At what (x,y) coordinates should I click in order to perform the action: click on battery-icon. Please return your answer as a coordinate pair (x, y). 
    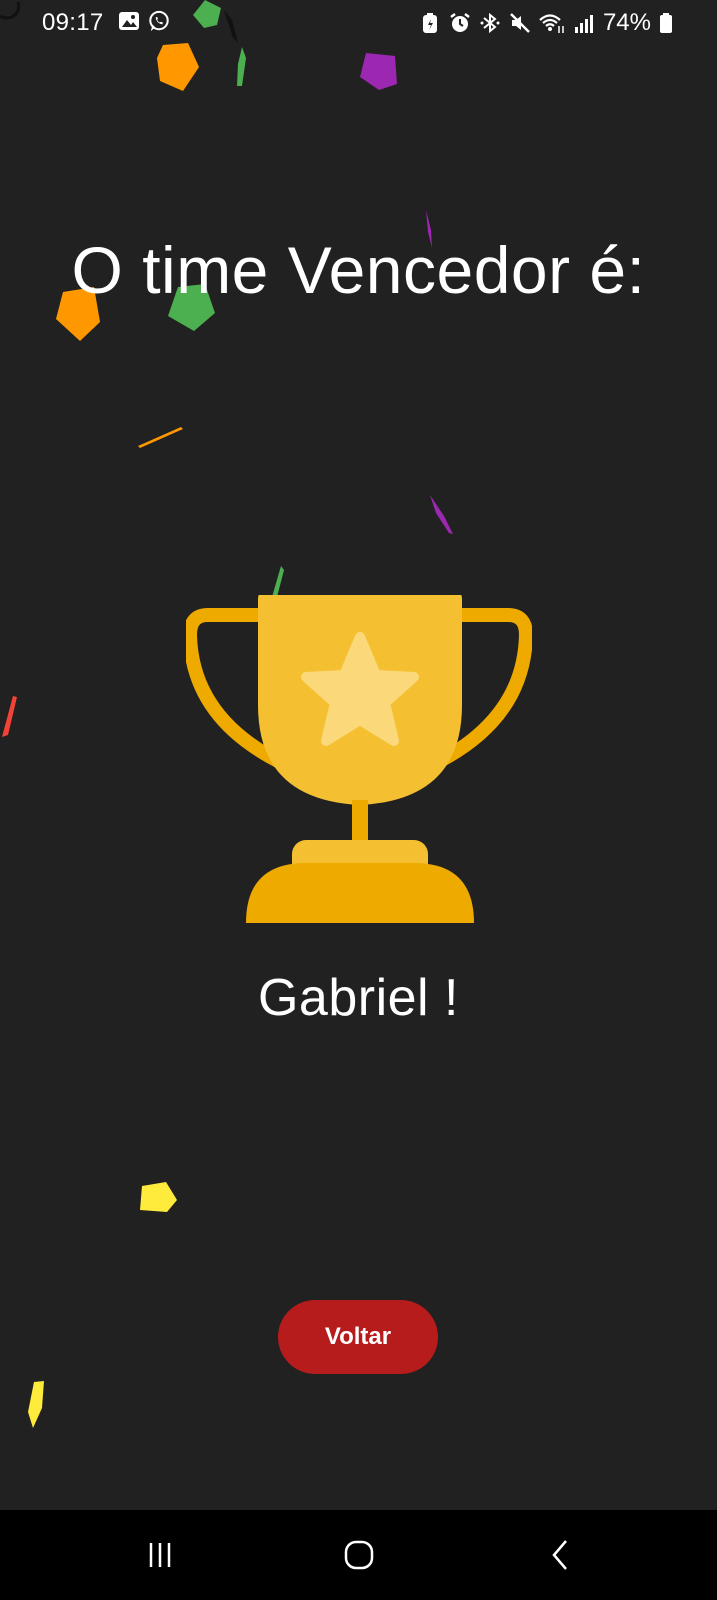
    Looking at the image, I should click on (666, 23).